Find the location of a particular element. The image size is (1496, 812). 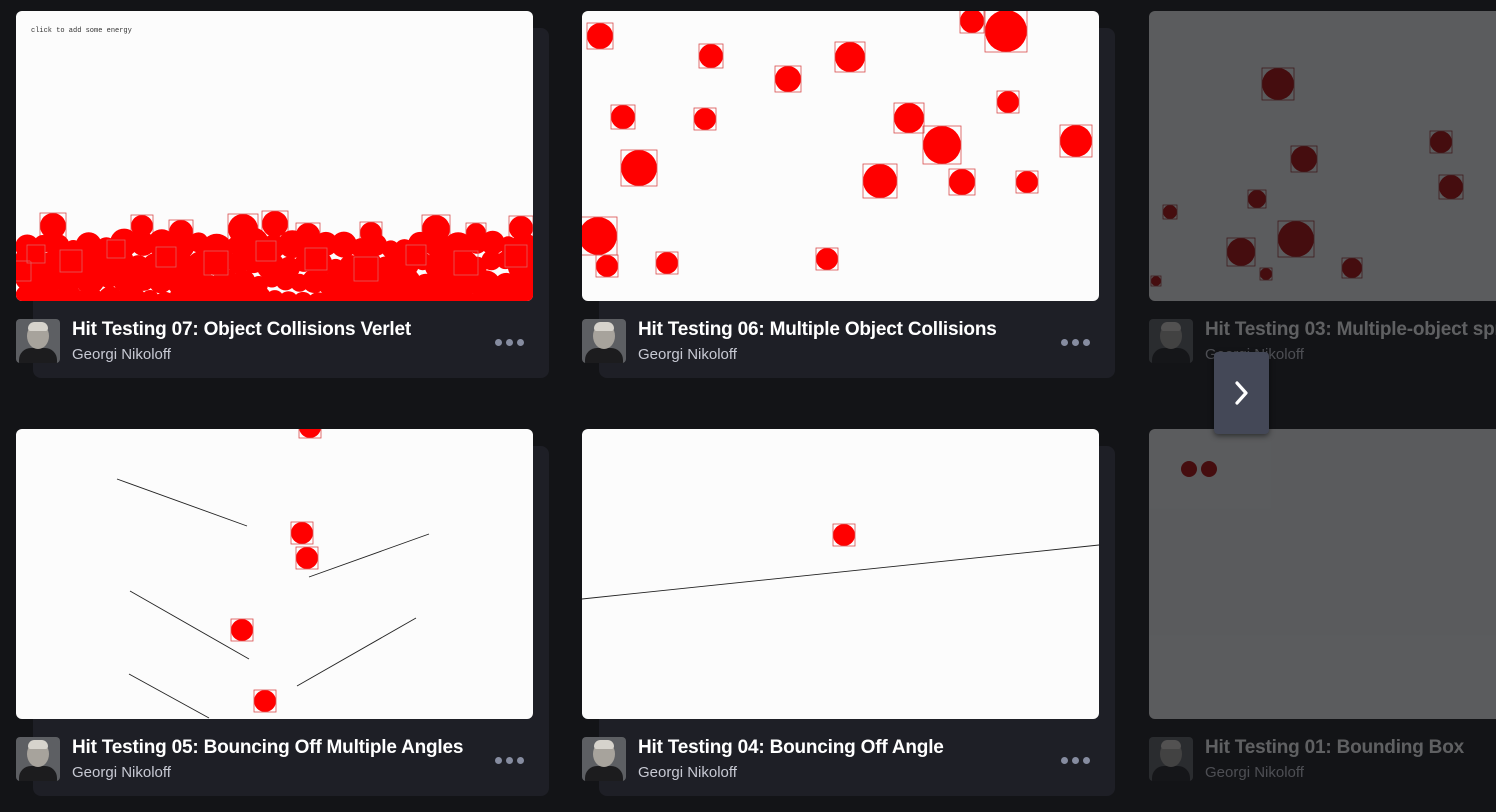

carousel-next-button is located at coordinates (1241, 393).